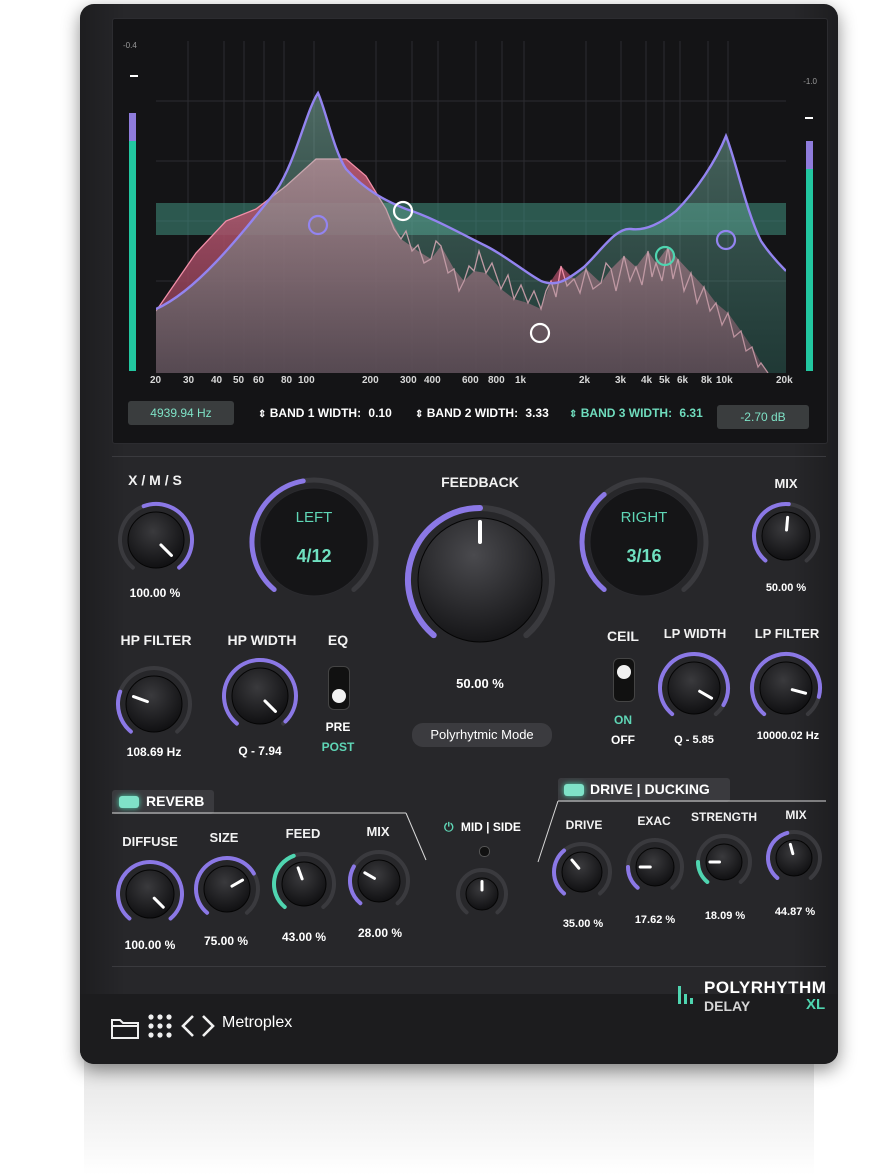  Describe the element at coordinates (496, 380) in the screenshot. I see `freq-tick-label: 800` at that location.